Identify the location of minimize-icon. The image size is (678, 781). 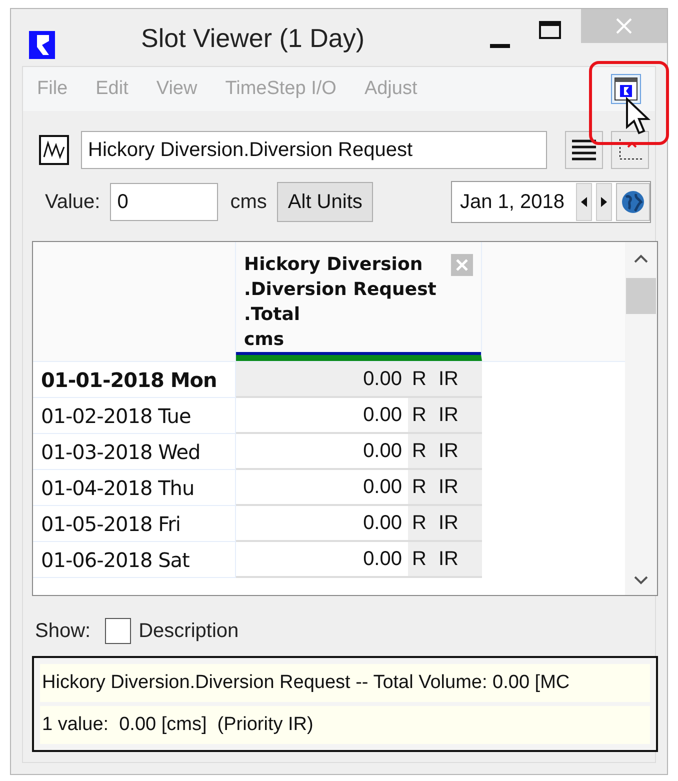
(500, 46).